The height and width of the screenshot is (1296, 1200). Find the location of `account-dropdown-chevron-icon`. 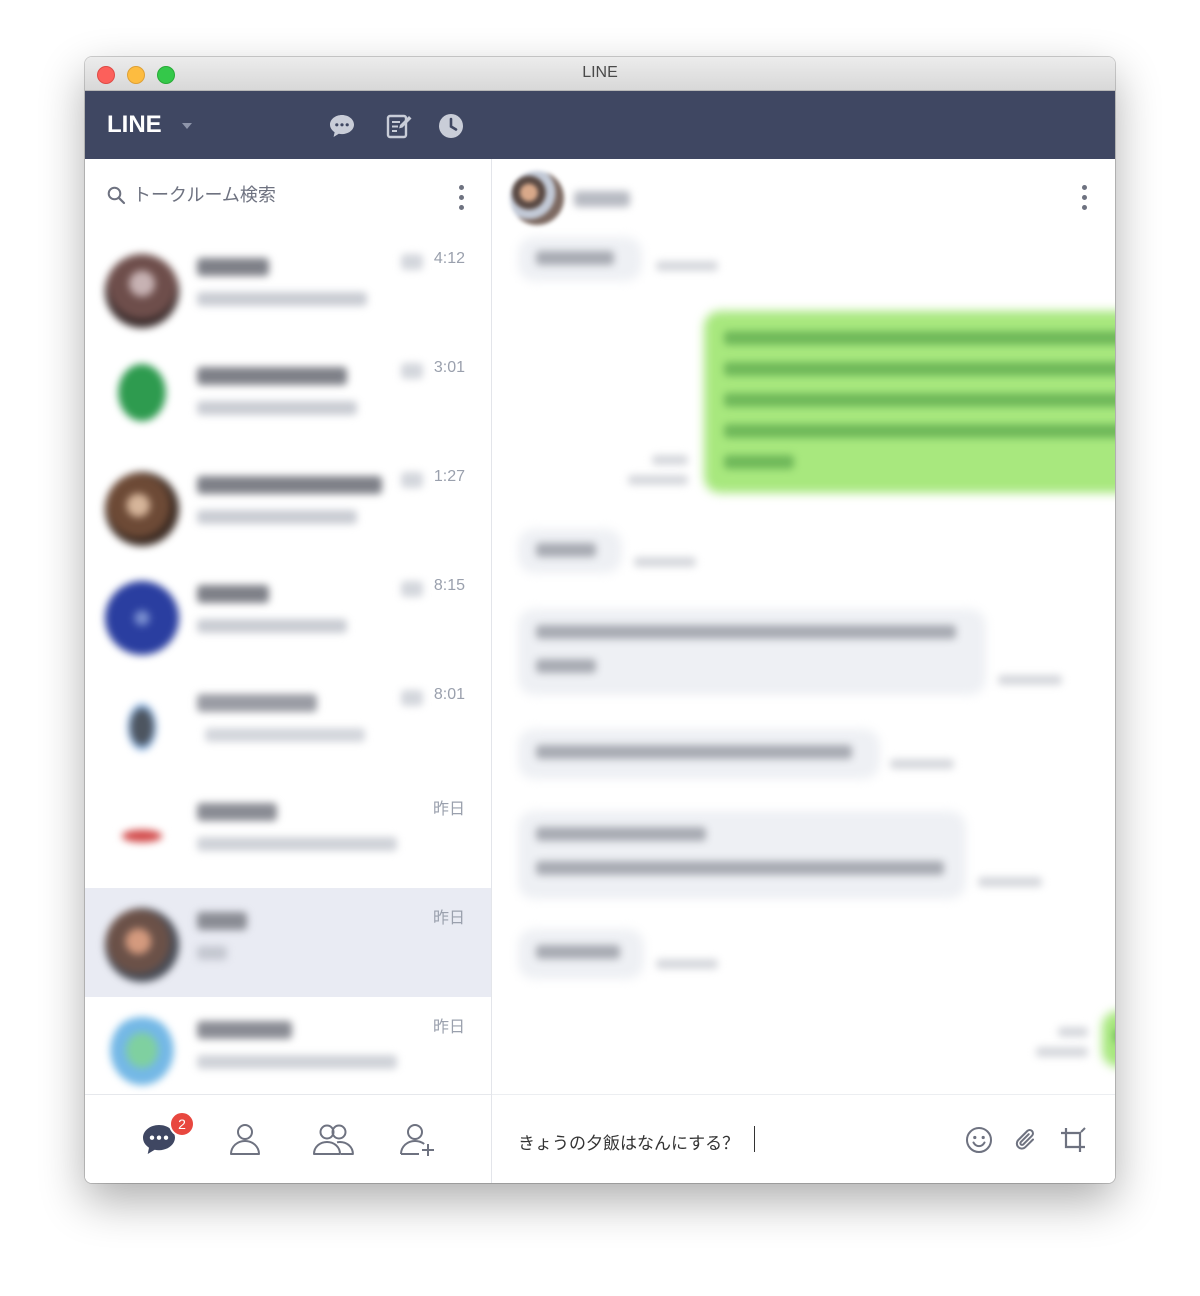

account-dropdown-chevron-icon is located at coordinates (187, 126).